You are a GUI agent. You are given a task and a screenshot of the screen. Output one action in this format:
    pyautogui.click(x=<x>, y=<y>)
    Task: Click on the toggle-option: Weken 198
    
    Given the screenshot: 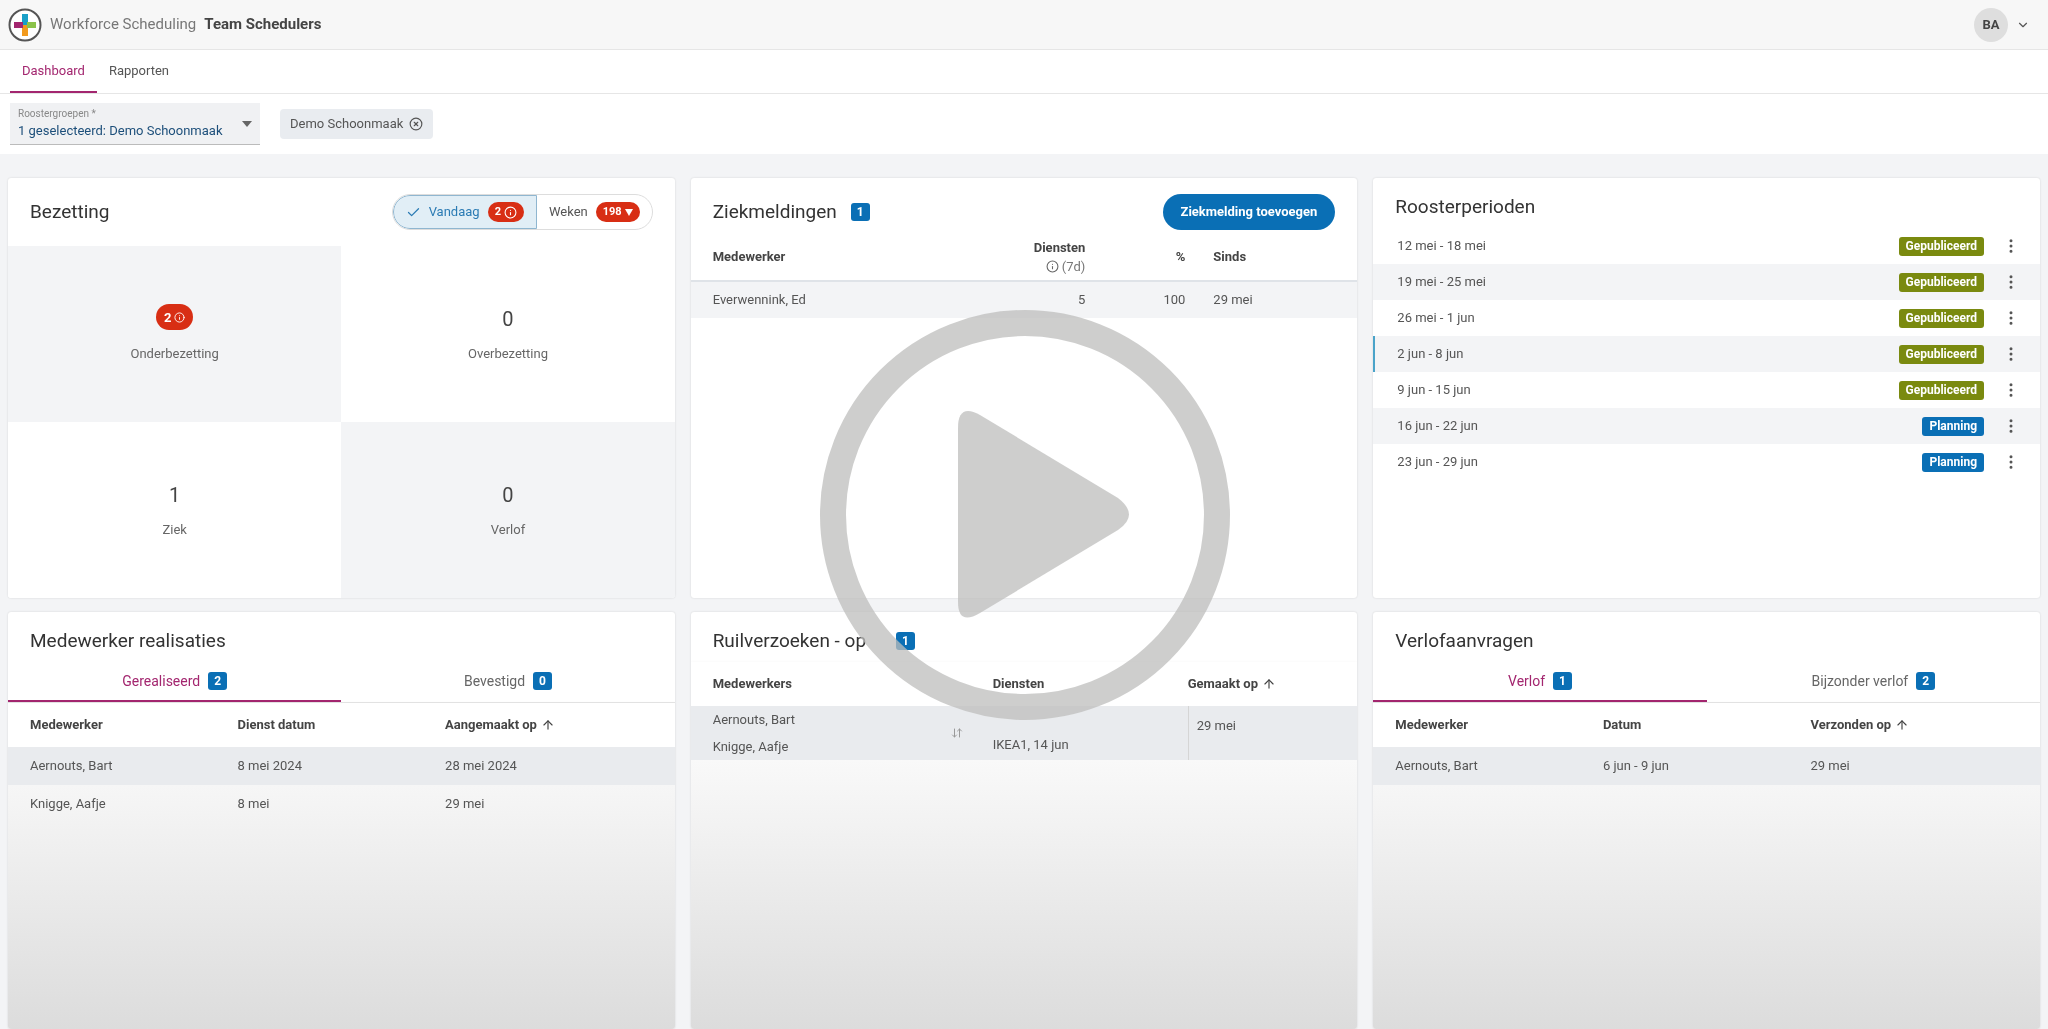 What is the action you would take?
    pyautogui.click(x=594, y=212)
    